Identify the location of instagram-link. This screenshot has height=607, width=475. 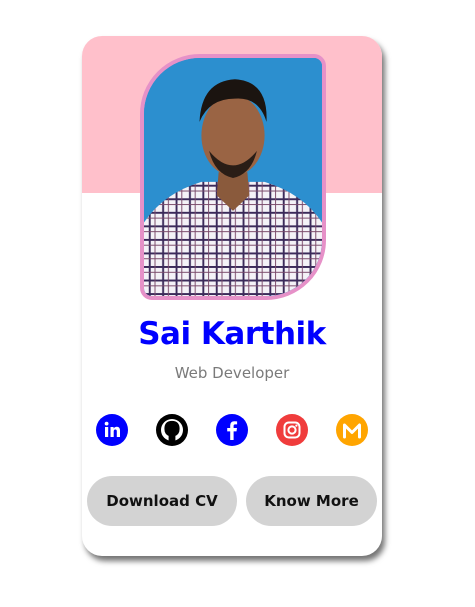
(292, 430).